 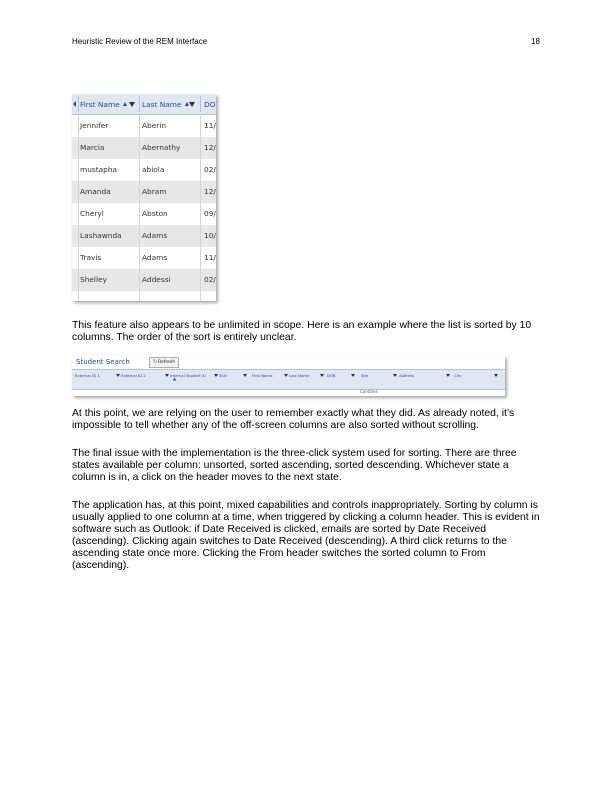 I want to click on filter-dropdown-hint: Contains, so click(x=369, y=391).